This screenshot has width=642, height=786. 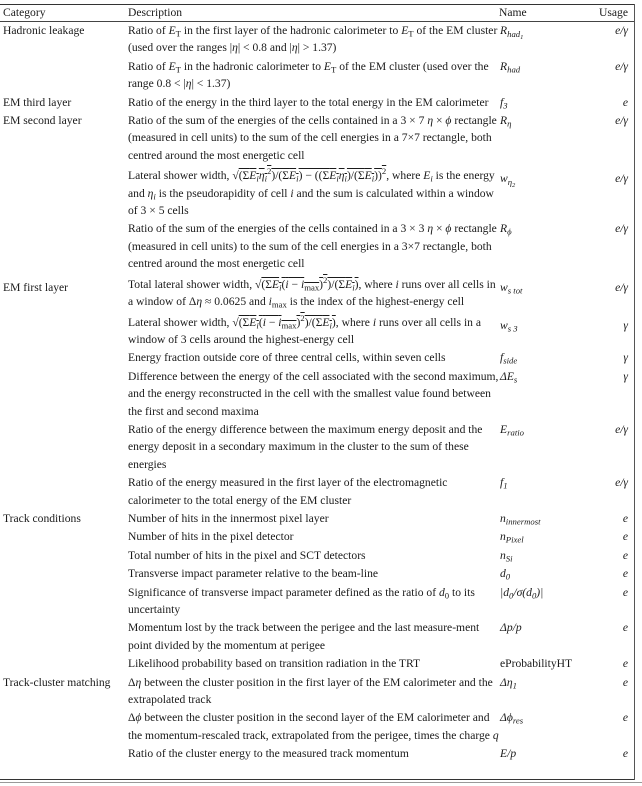 I want to click on cell-variable-name: ninnermost, so click(x=520, y=519).